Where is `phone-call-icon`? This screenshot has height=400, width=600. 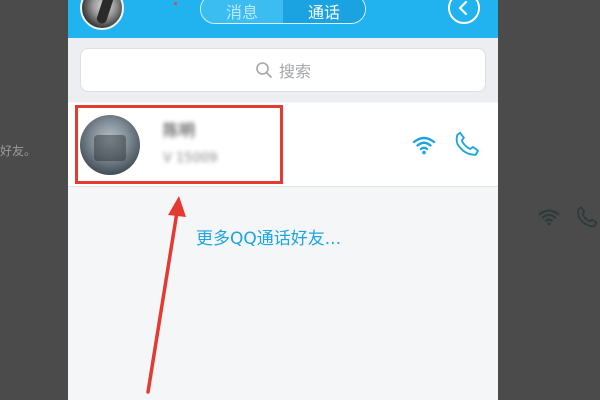
phone-call-icon is located at coordinates (467, 144).